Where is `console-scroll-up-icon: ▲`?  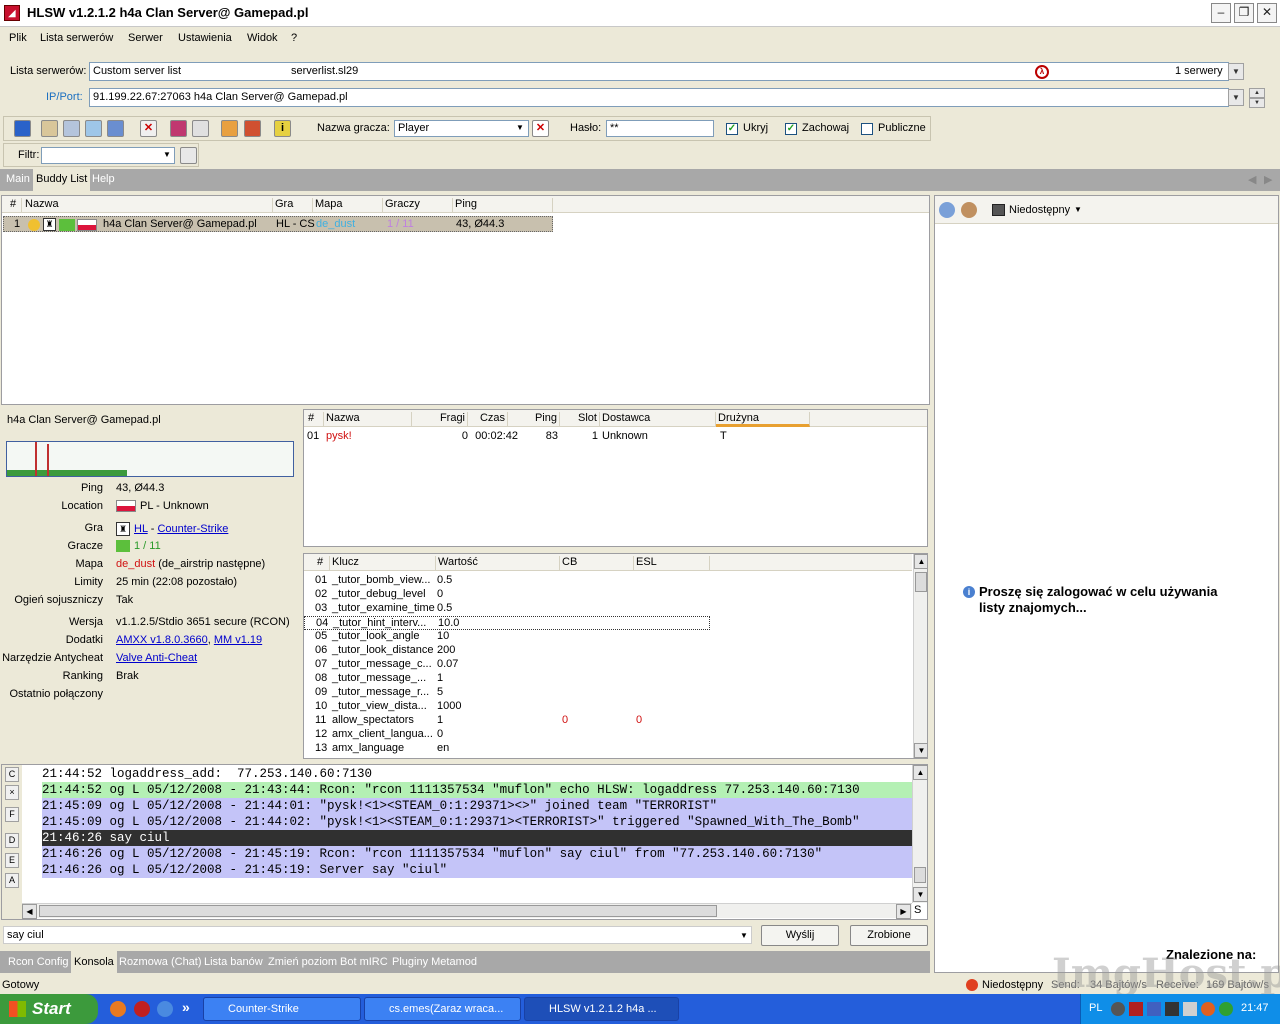
console-scroll-up-icon: ▲ is located at coordinates (920, 772).